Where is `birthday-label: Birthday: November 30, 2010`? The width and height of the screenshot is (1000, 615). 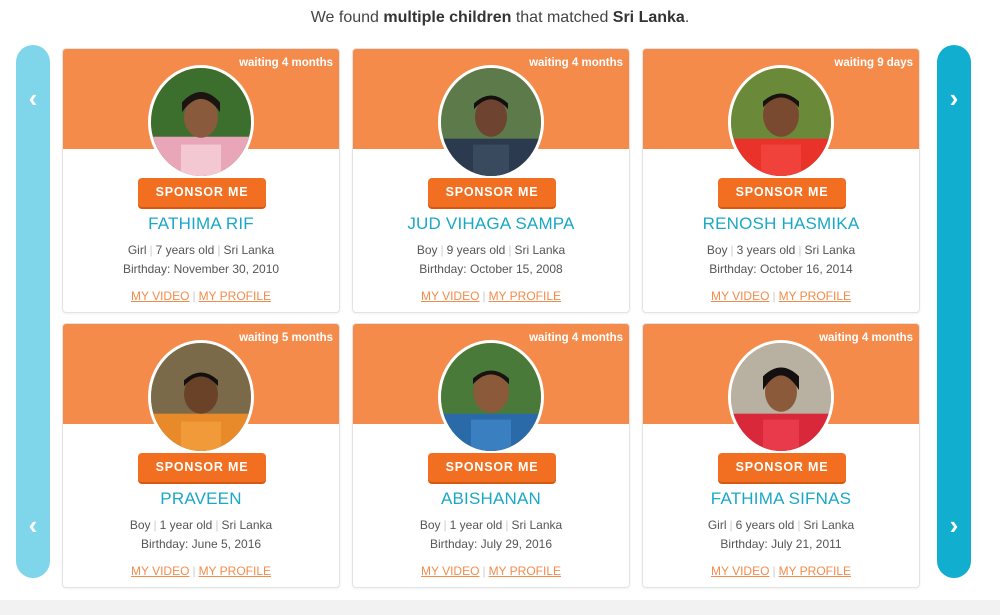 birthday-label: Birthday: November 30, 2010 is located at coordinates (201, 269).